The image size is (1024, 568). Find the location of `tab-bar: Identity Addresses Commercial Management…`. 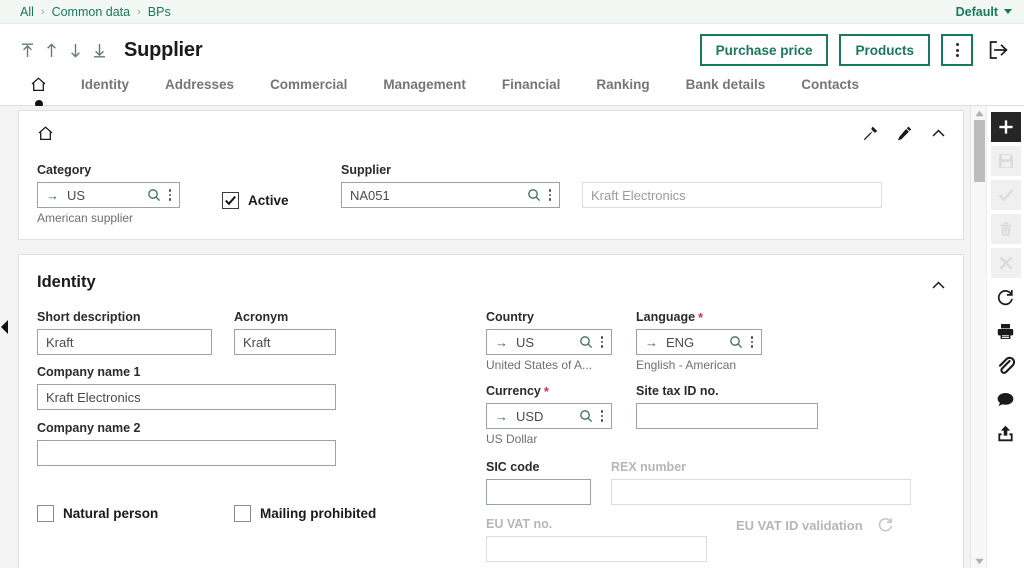

tab-bar: Identity Addresses Commercial Management… is located at coordinates (512, 92).